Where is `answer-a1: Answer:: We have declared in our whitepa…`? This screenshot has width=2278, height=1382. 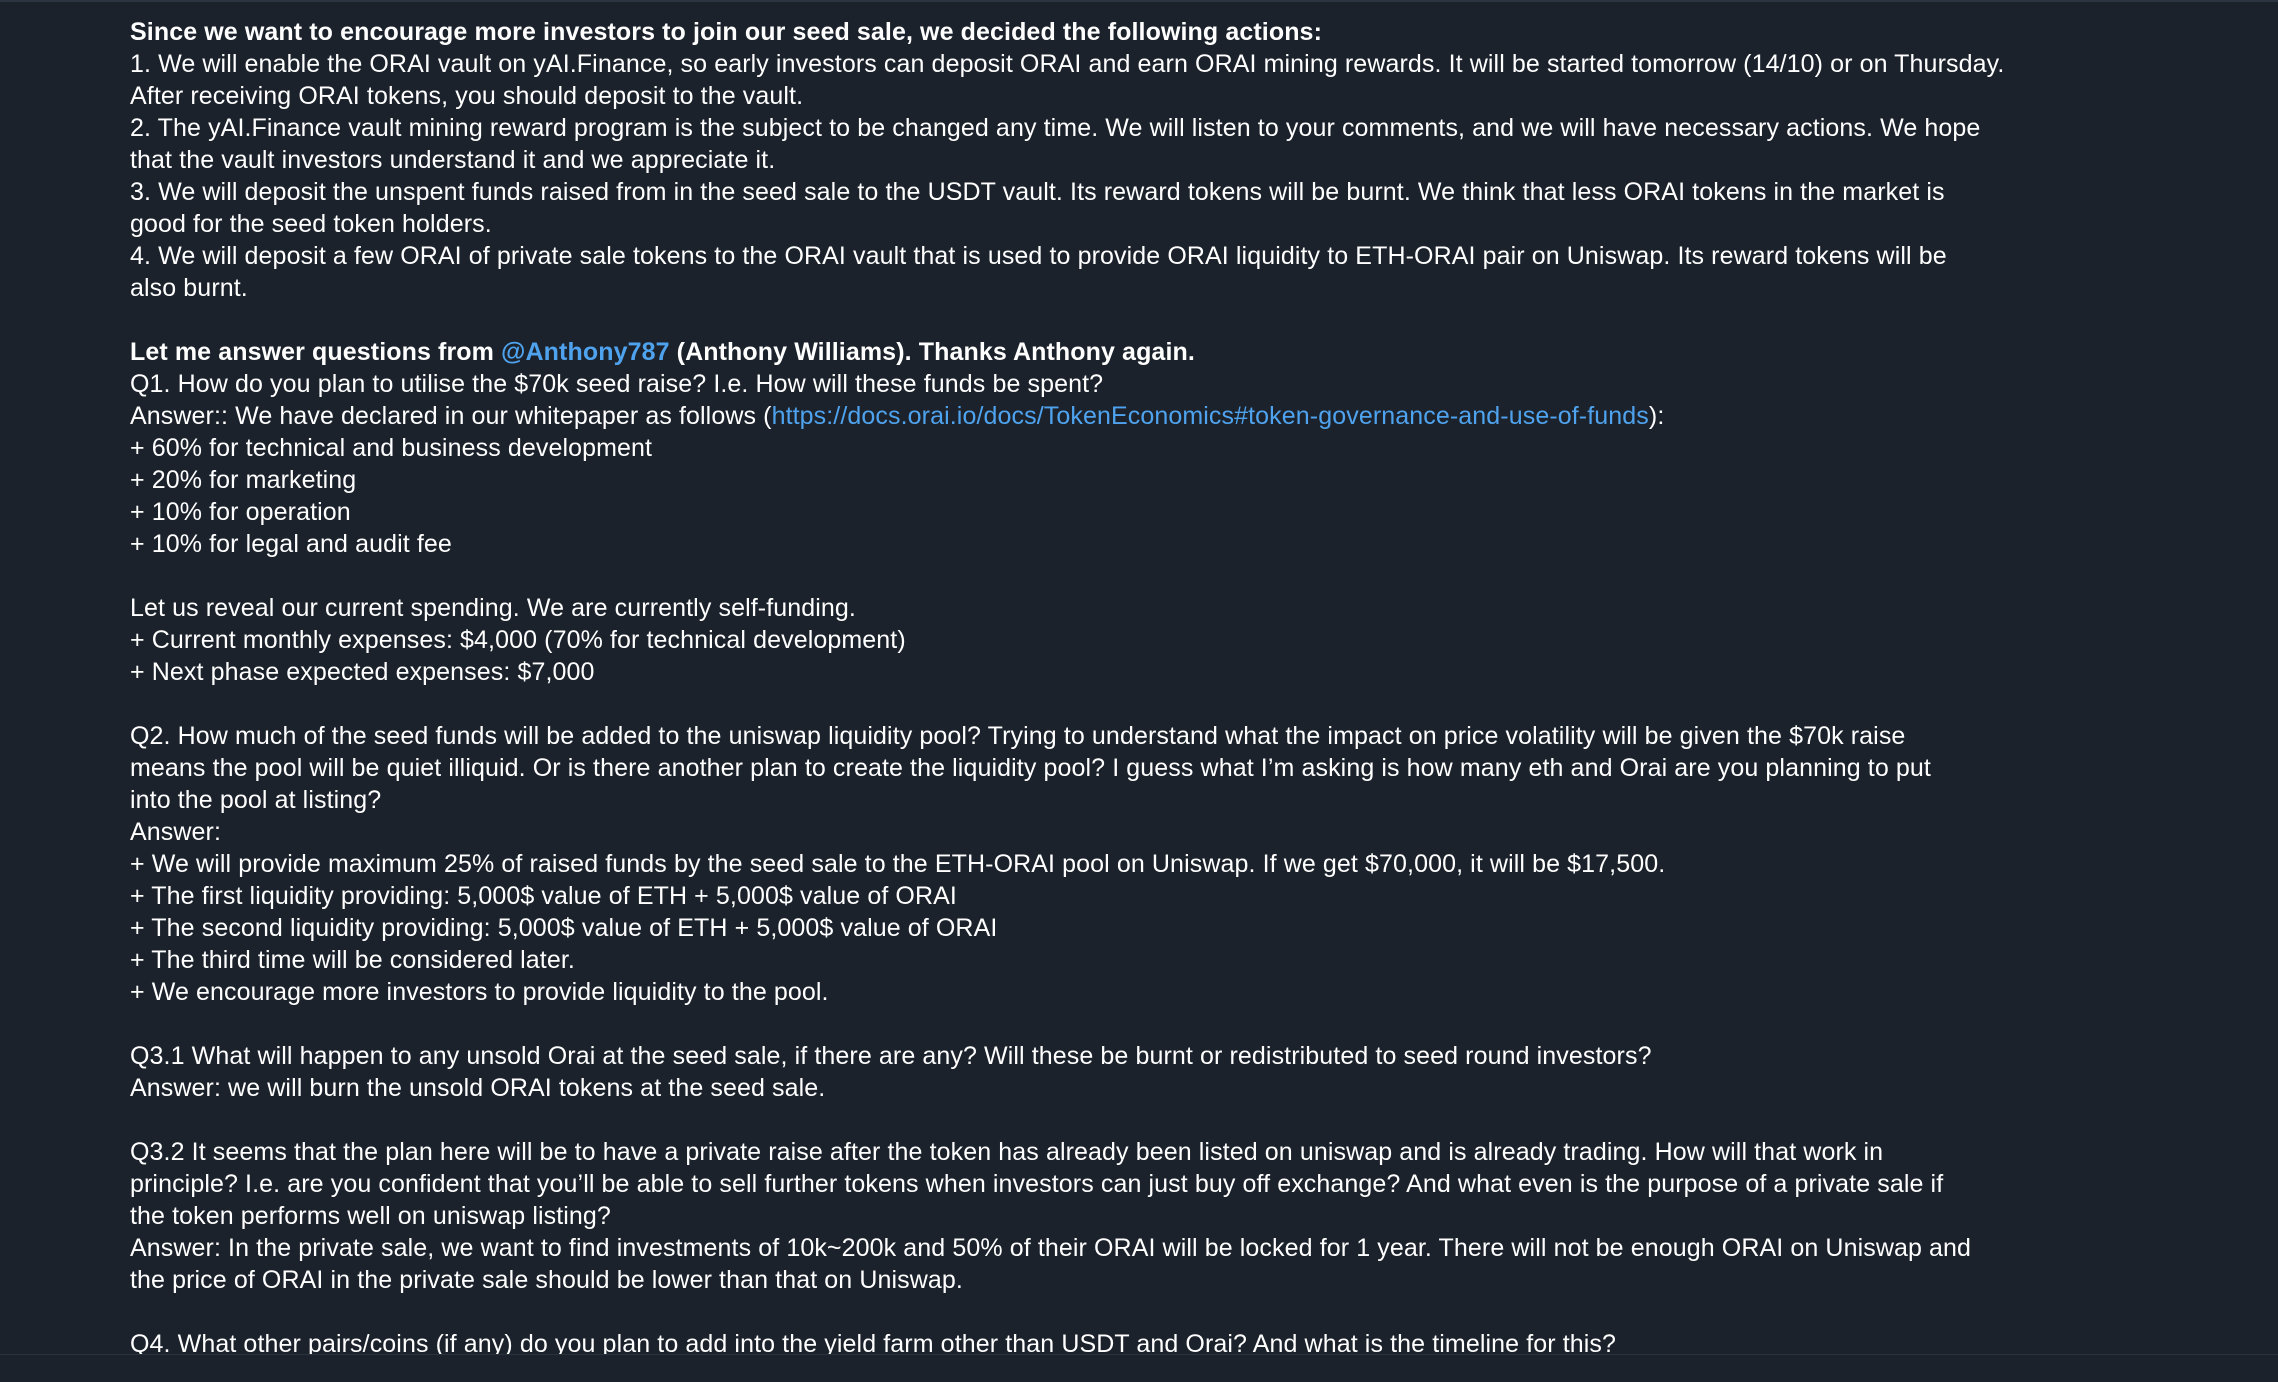 answer-a1: Answer:: We have declared in our whitepa… is located at coordinates (1135, 416).